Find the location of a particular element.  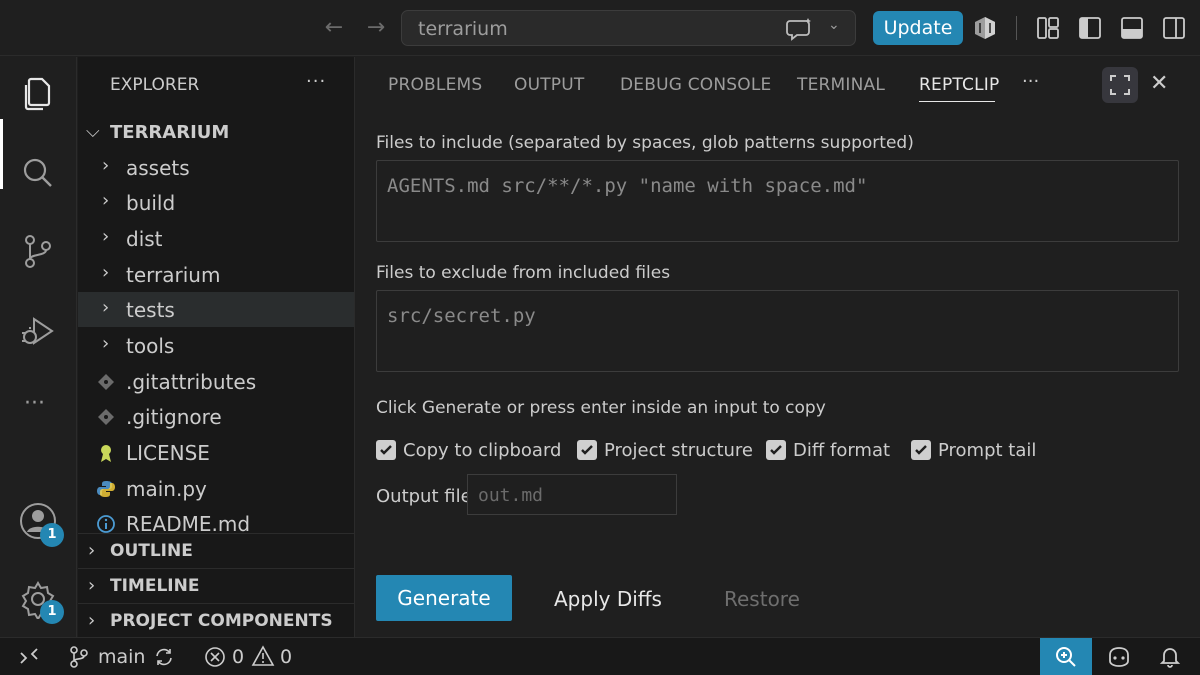

tab-debug-console: DEBUG CONSOLE is located at coordinates (695, 85).